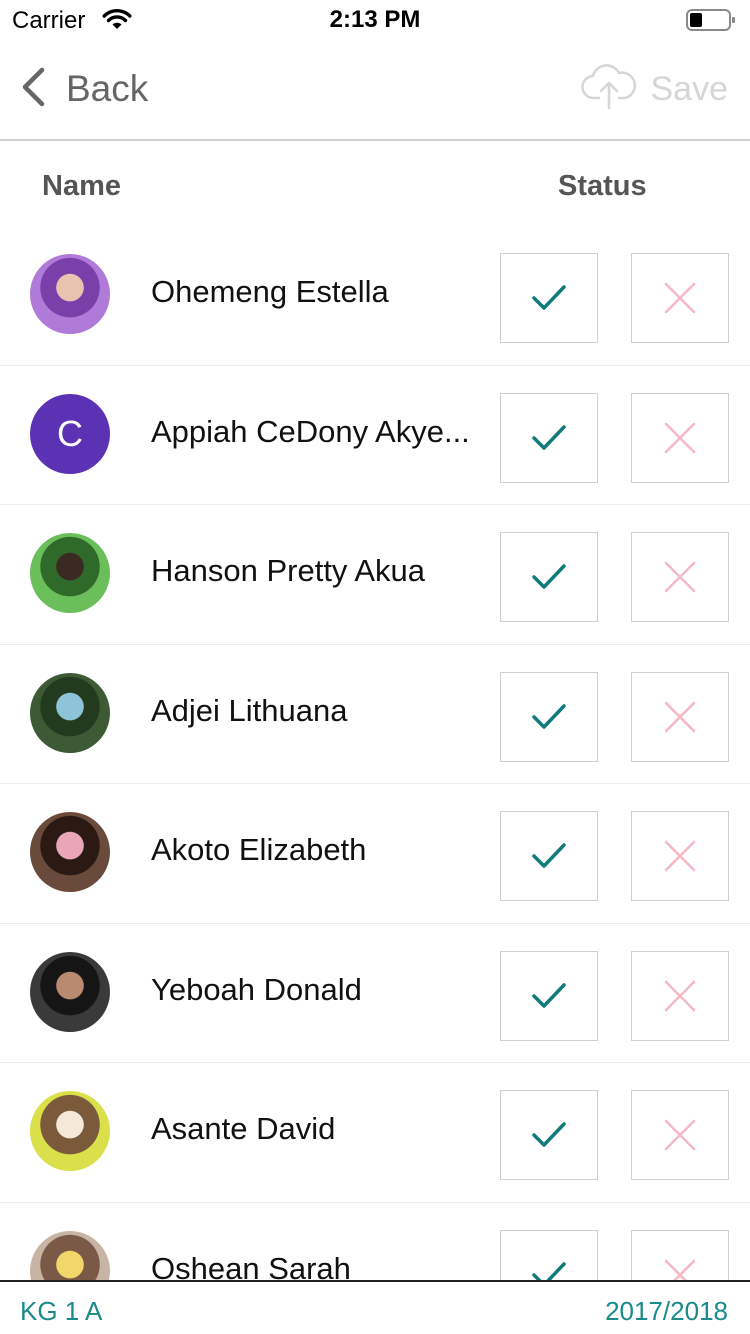  What do you see at coordinates (256, 989) in the screenshot?
I see `student-name: Yeboah Donald` at bounding box center [256, 989].